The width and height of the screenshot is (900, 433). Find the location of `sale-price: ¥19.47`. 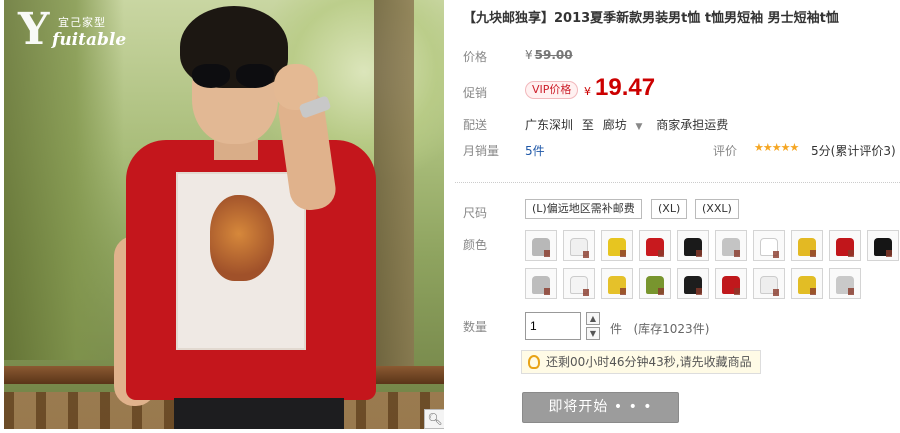

sale-price: ¥19.47 is located at coordinates (619, 88).